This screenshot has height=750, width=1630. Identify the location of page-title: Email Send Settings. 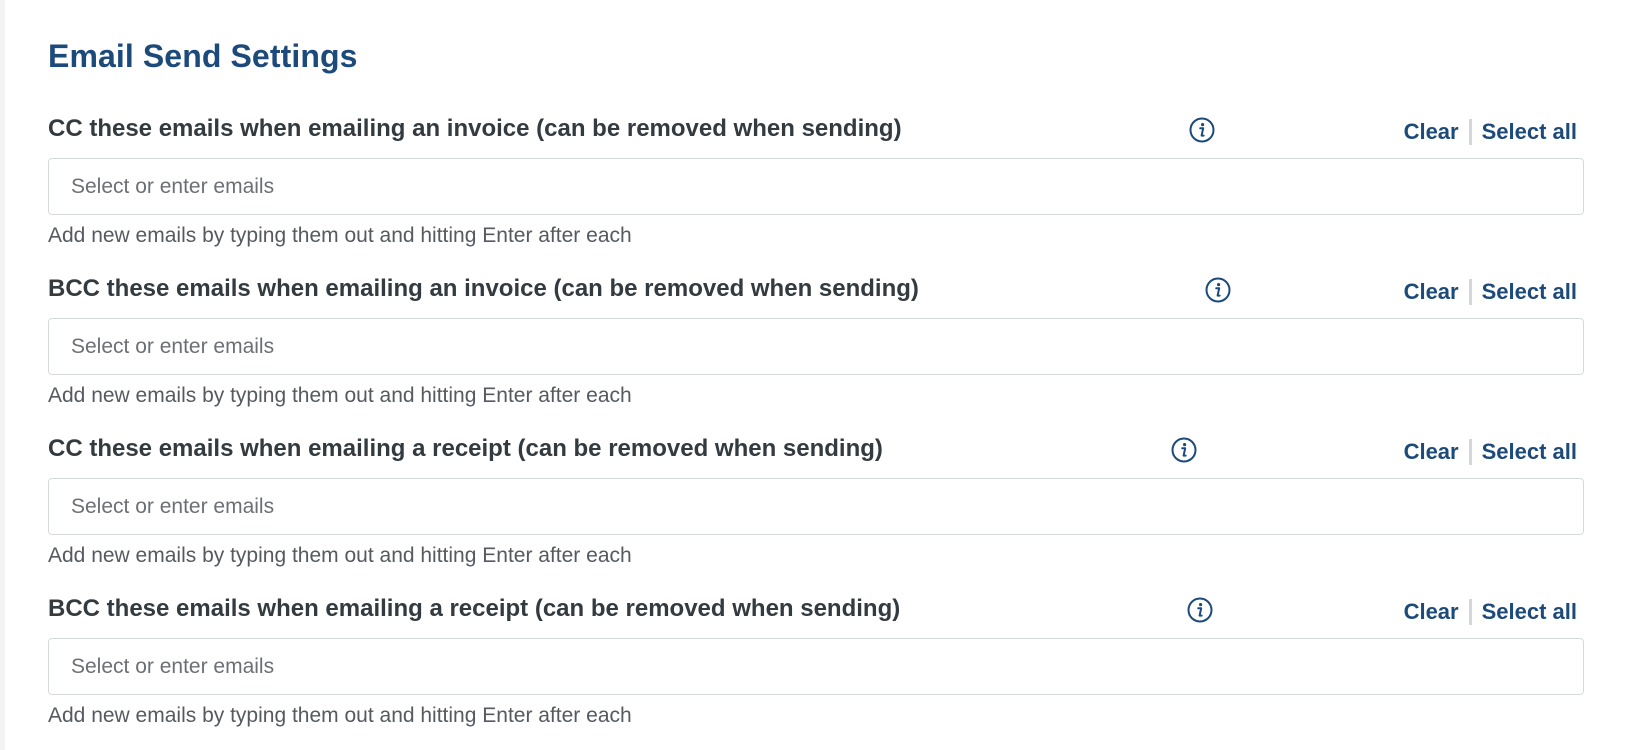
(203, 56).